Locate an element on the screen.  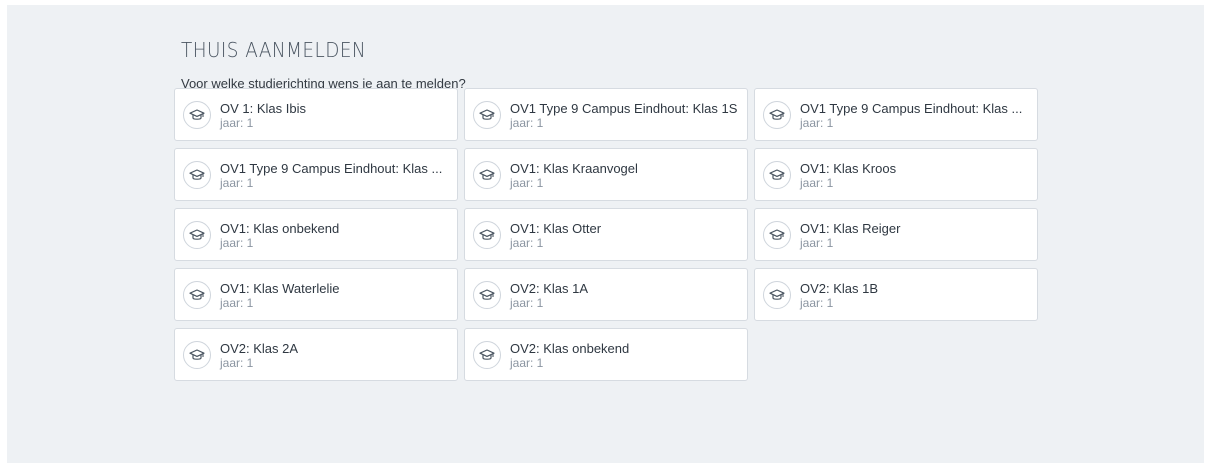
study-option-card: OV1: Klas Waterlelie jaar: 1 is located at coordinates (316, 294).